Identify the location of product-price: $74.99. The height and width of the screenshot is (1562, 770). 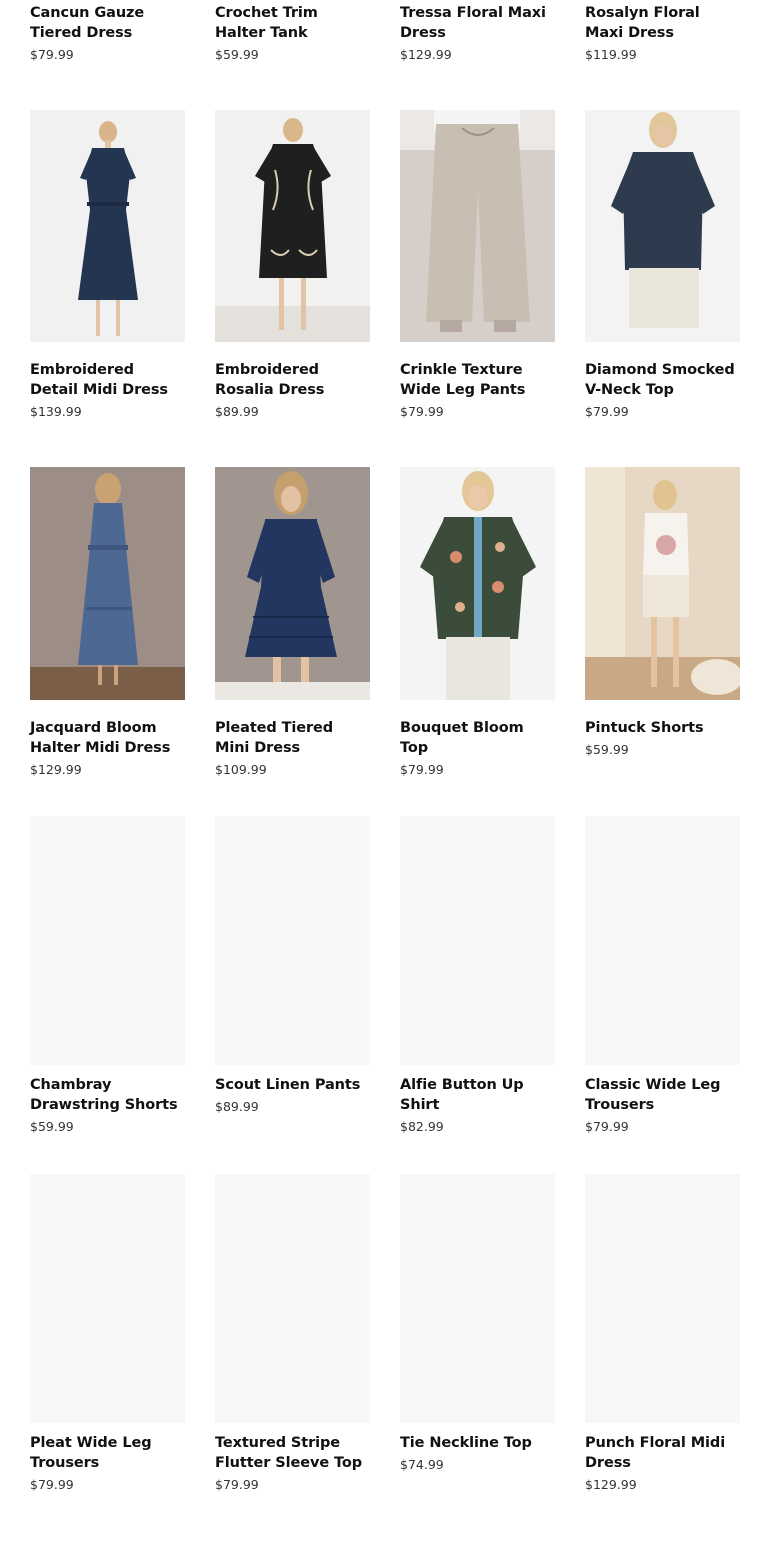
(422, 1464).